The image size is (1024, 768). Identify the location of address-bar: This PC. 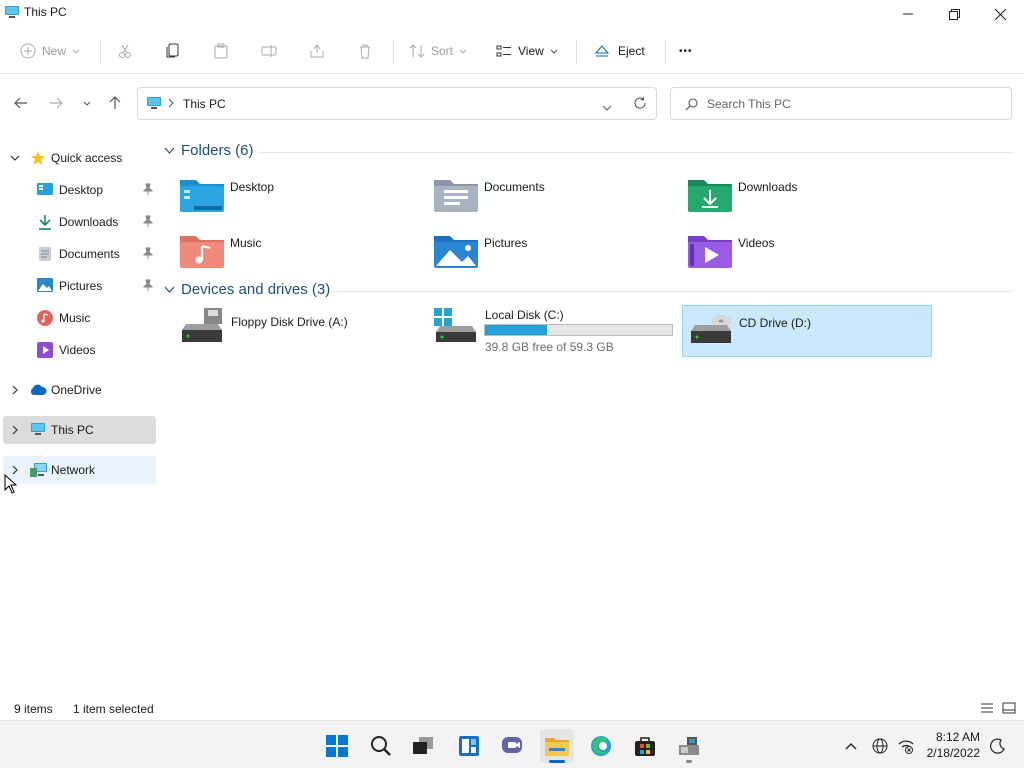
(397, 103).